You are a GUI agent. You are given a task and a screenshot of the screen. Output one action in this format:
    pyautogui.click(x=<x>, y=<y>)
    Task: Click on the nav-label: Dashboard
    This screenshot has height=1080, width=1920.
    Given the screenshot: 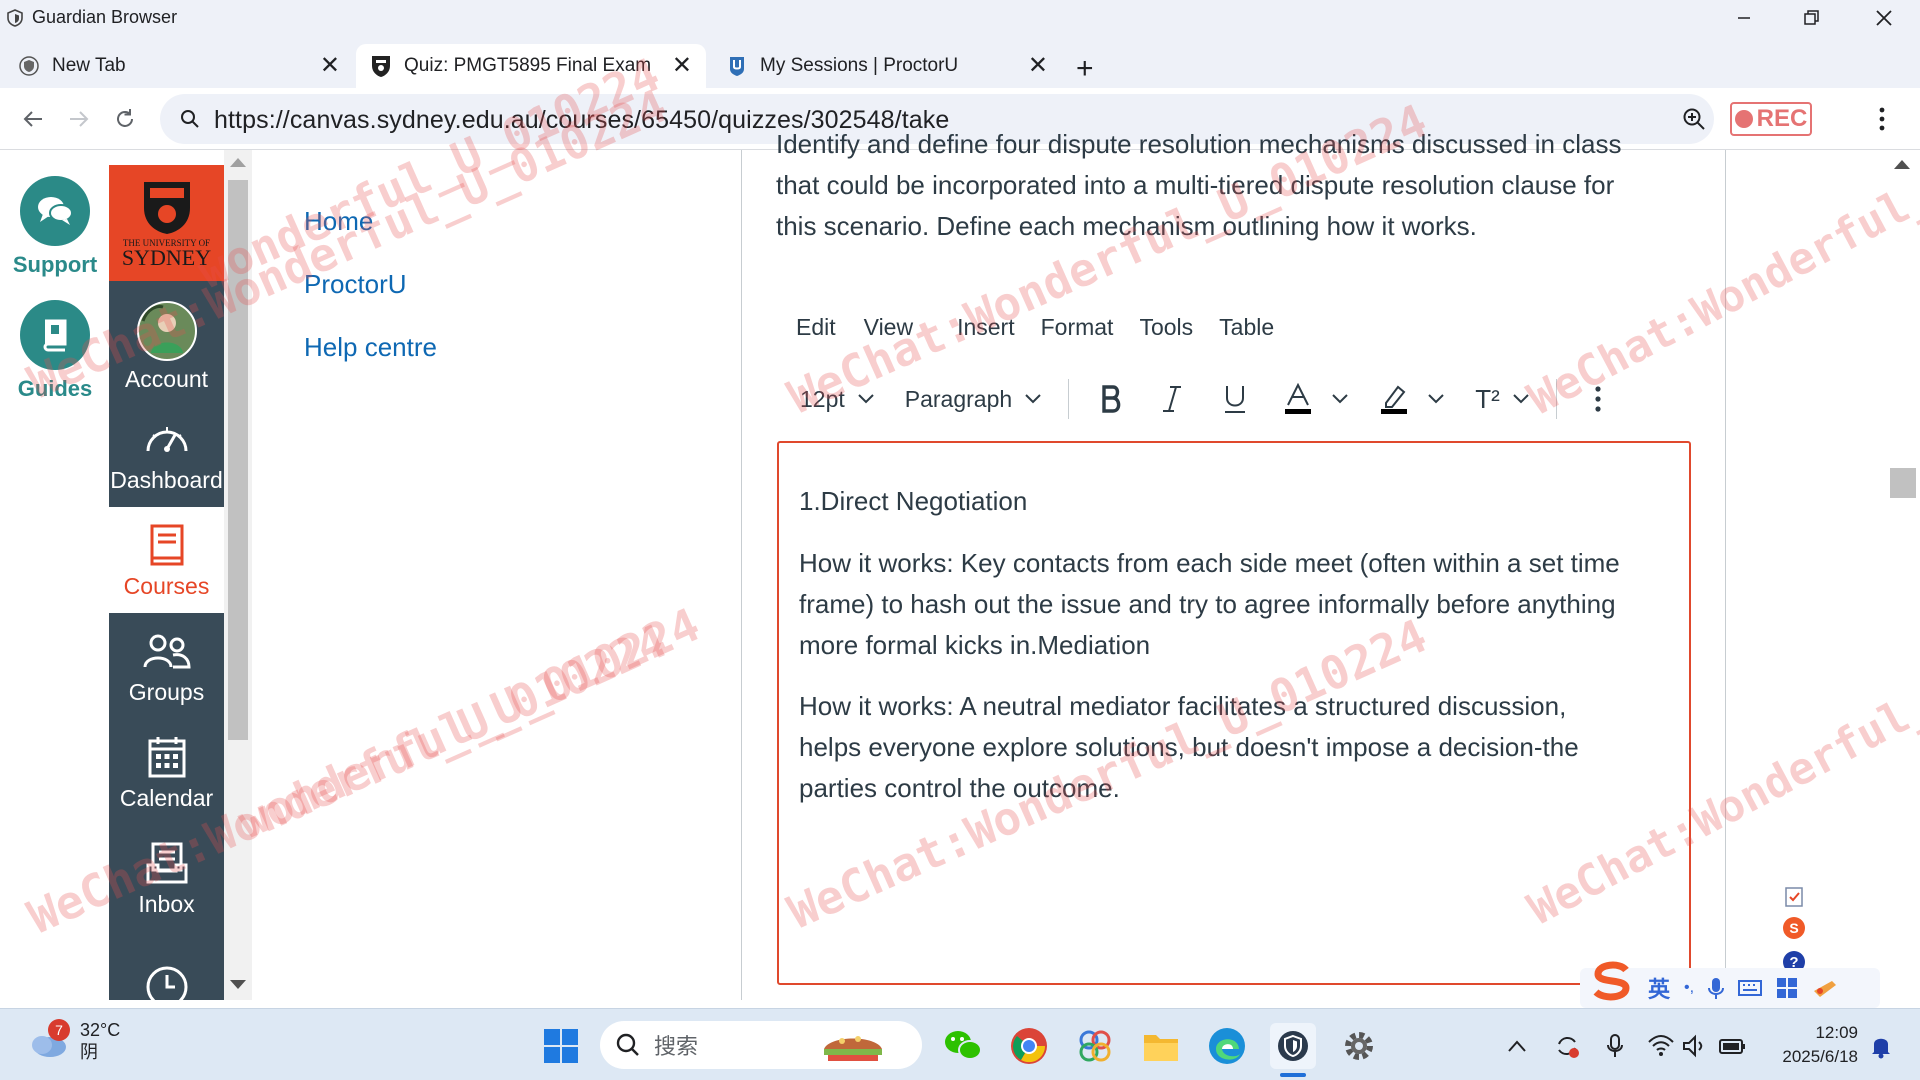 What is the action you would take?
    pyautogui.click(x=166, y=479)
    